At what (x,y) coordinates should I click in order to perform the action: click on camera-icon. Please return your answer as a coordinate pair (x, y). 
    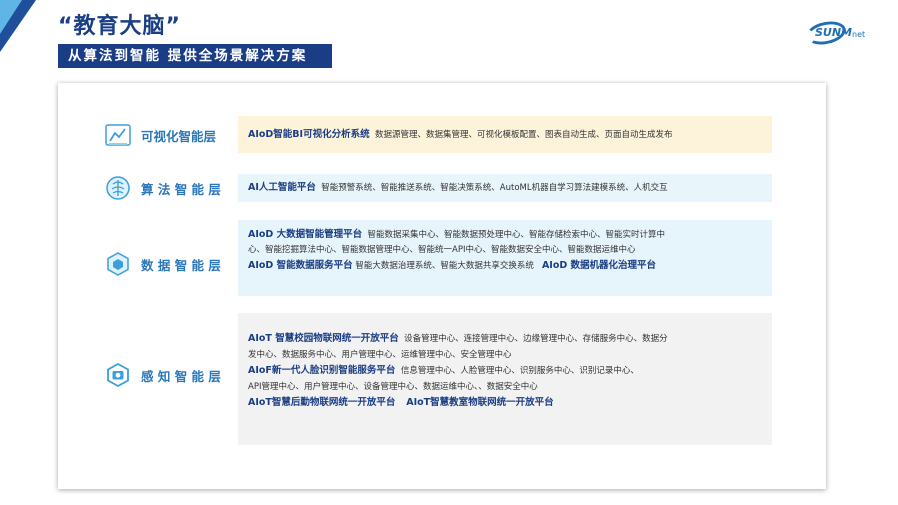
    Looking at the image, I should click on (118, 375).